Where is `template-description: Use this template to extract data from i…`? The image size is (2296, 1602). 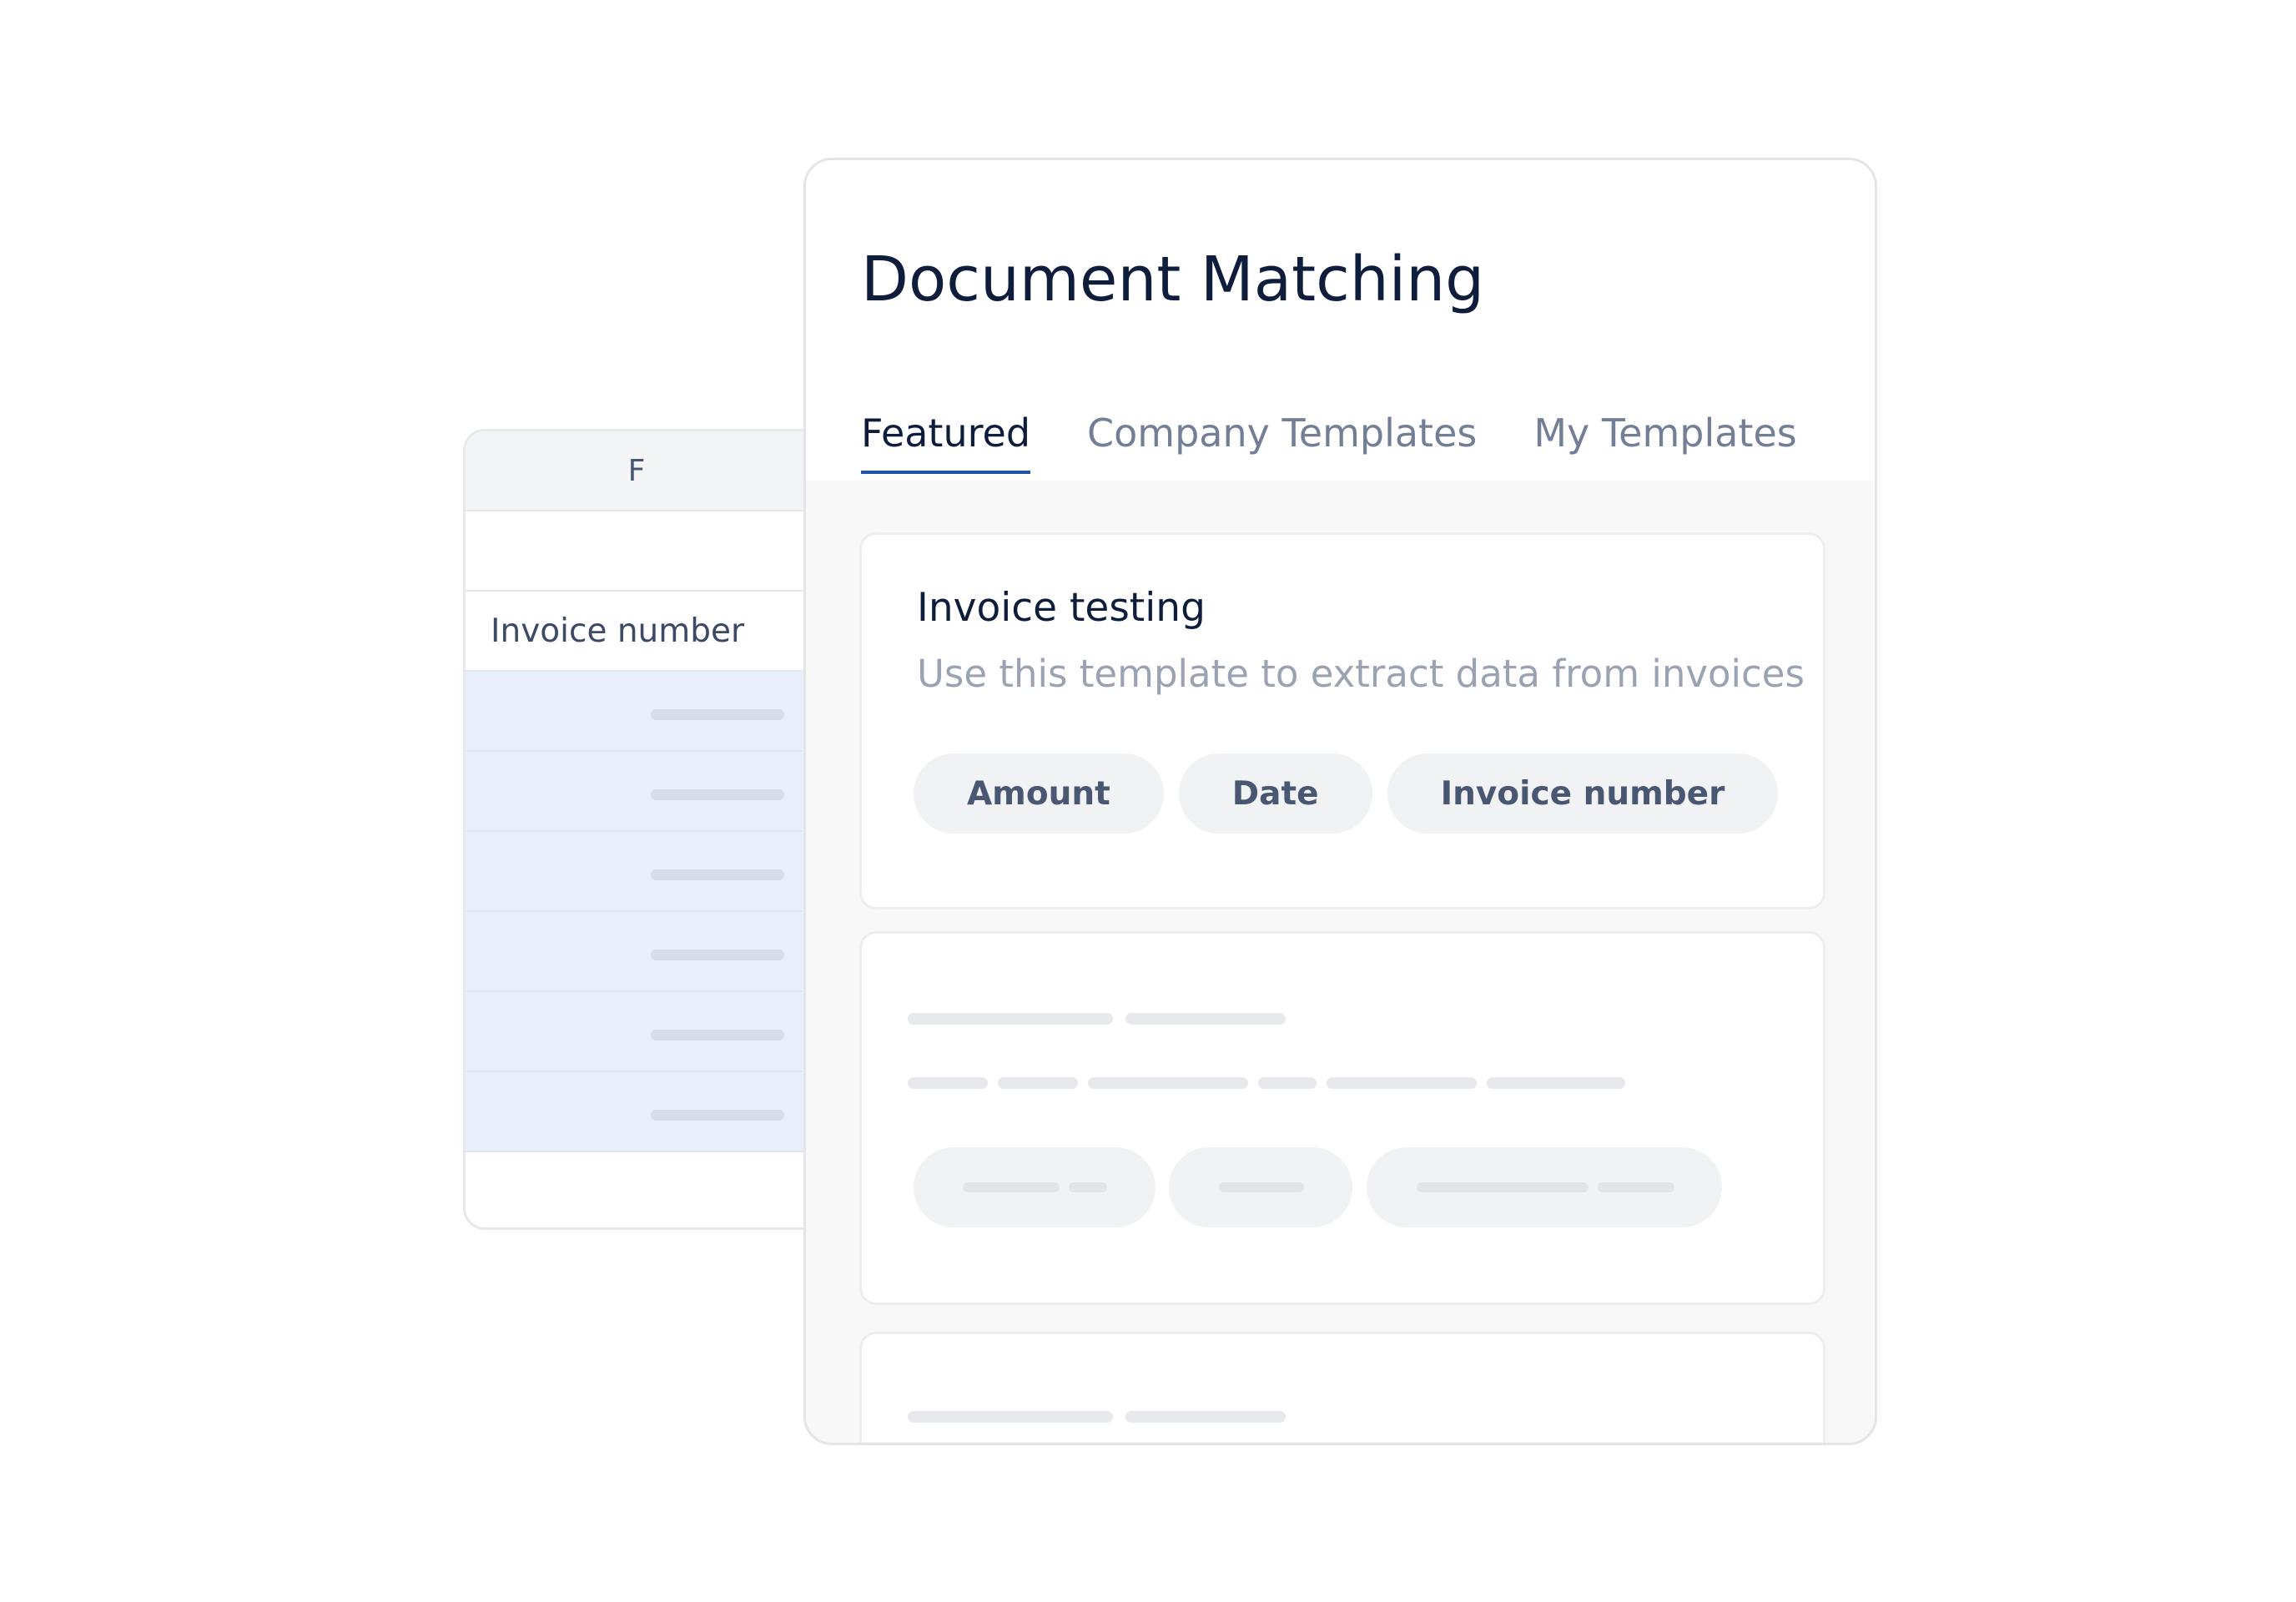
template-description: Use this template to extract data from i… is located at coordinates (1361, 674).